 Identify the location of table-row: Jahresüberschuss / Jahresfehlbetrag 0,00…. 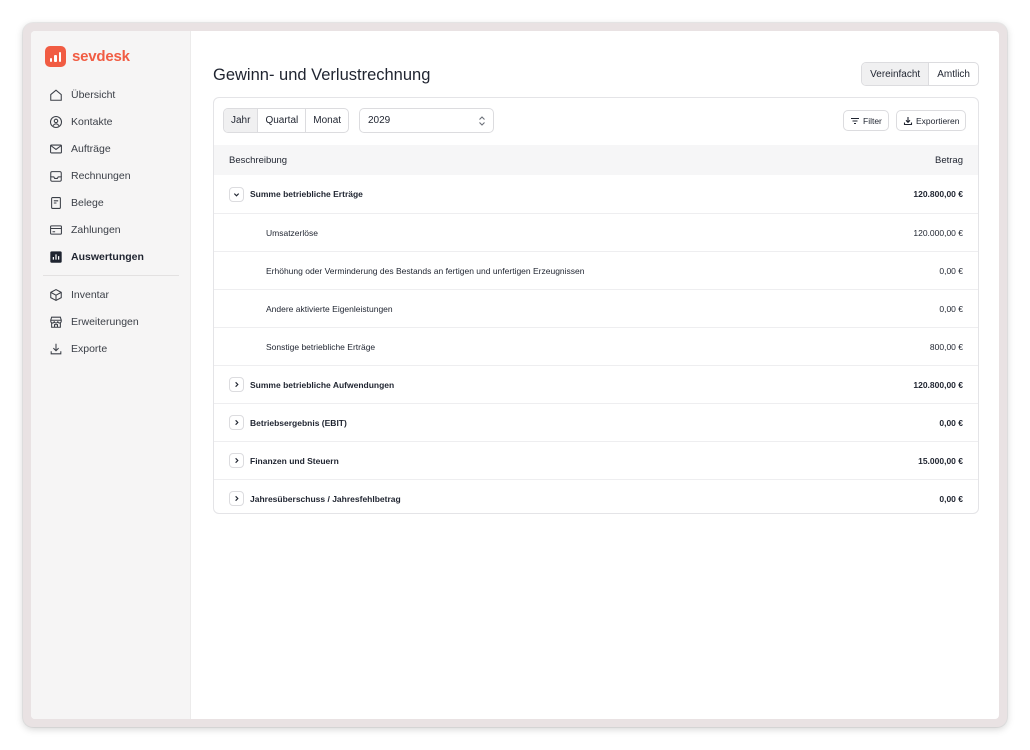
(596, 496).